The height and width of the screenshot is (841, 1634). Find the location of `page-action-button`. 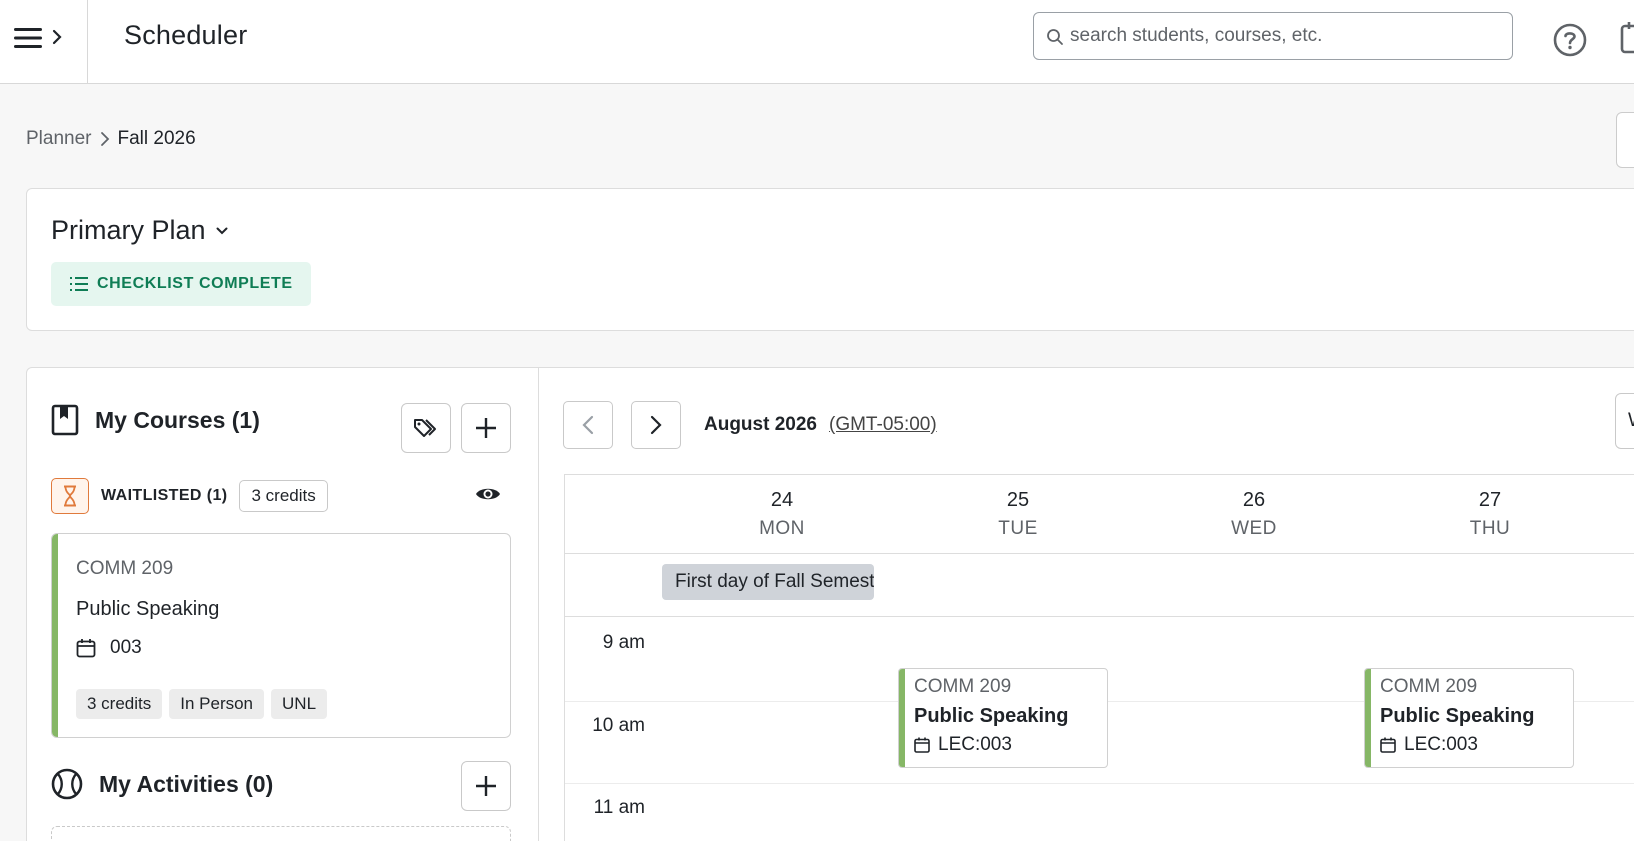

page-action-button is located at coordinates (1625, 140).